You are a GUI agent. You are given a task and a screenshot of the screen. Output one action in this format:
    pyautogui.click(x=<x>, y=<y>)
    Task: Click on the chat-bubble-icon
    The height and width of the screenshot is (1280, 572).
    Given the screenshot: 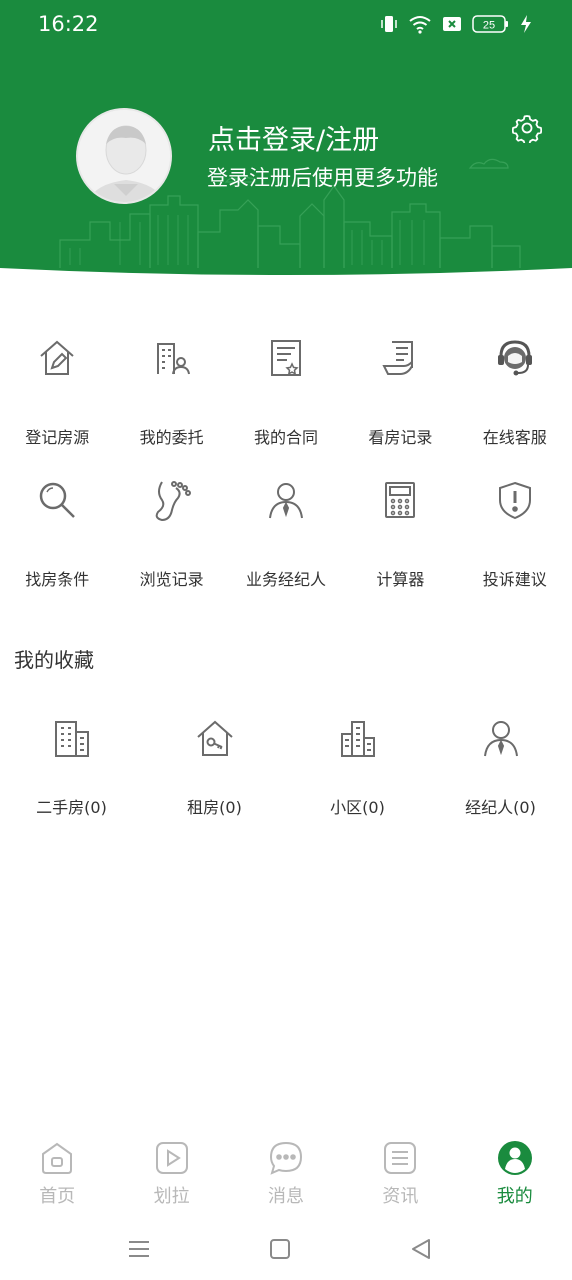 What is the action you would take?
    pyautogui.click(x=286, y=1158)
    